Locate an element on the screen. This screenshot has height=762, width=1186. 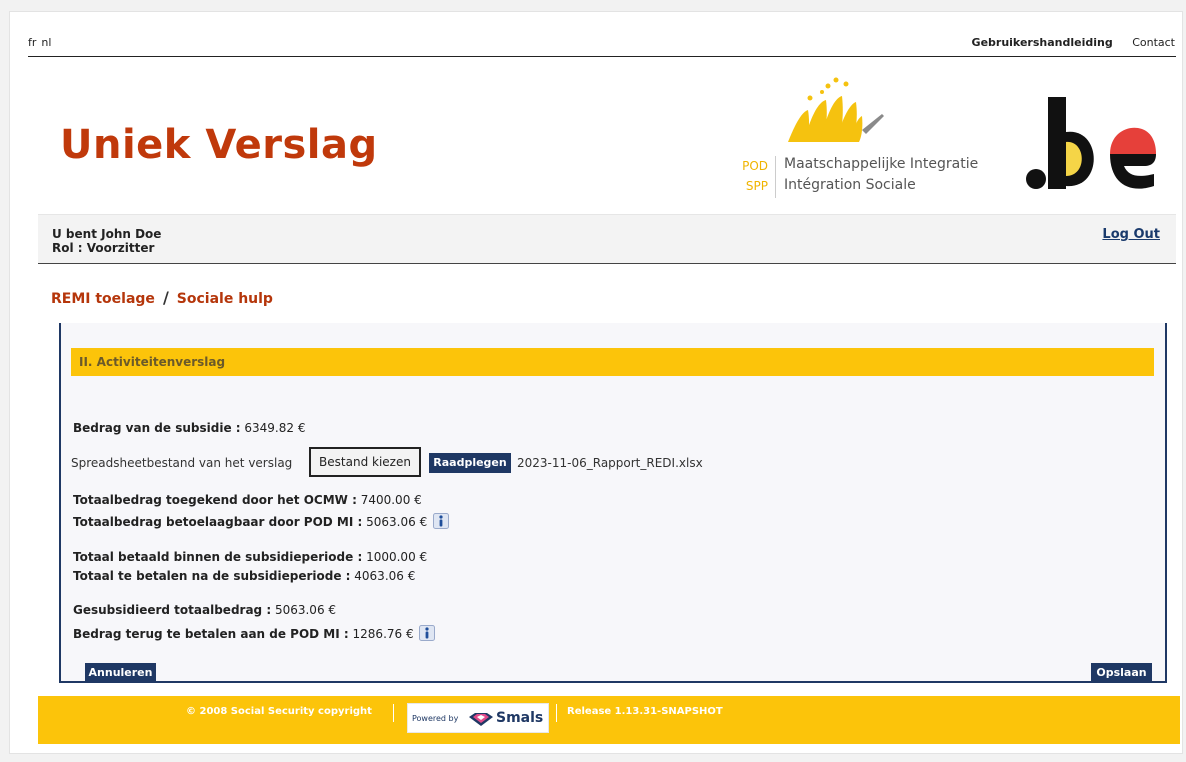
breadcrumb-sociale-hulp: Sociale hulp is located at coordinates (225, 299).